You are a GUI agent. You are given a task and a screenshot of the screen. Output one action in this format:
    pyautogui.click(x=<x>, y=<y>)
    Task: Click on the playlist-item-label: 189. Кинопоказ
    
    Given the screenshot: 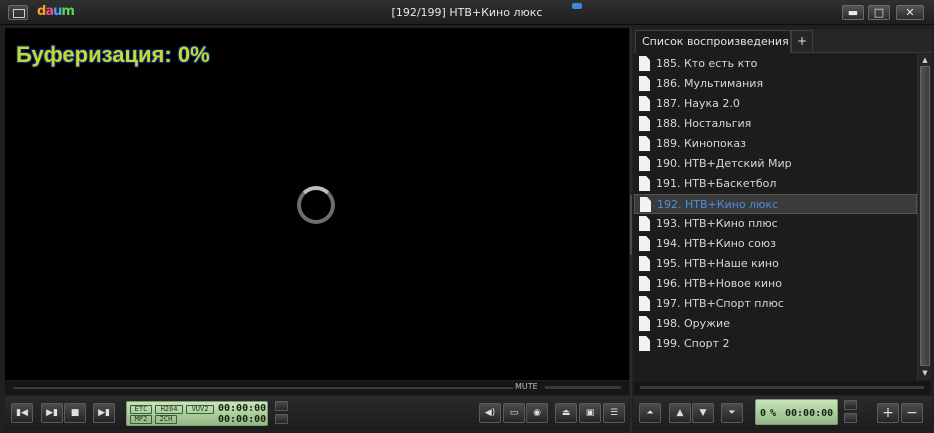 What is the action you would take?
    pyautogui.click(x=701, y=143)
    